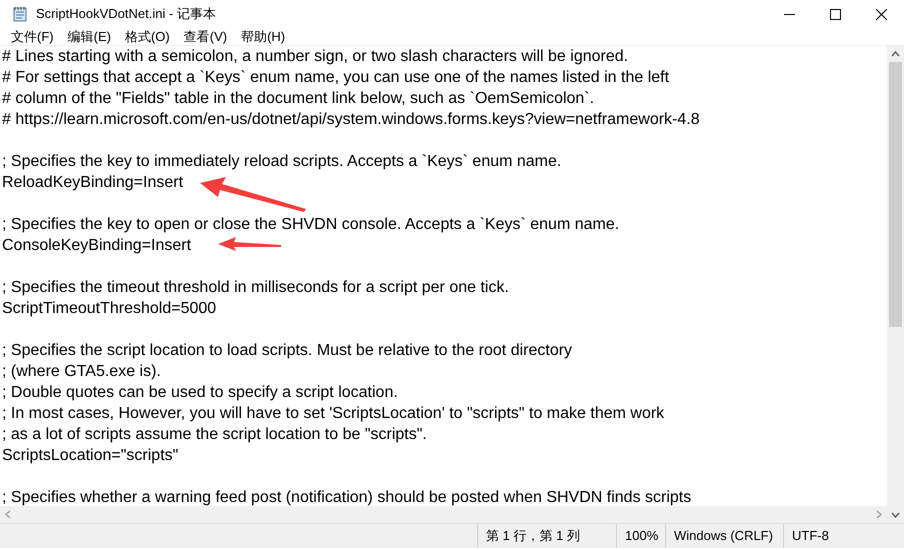  I want to click on text-line: # Lines starting with a semicolon, a number sign, or two slash characters will be ignored., so click(315, 56).